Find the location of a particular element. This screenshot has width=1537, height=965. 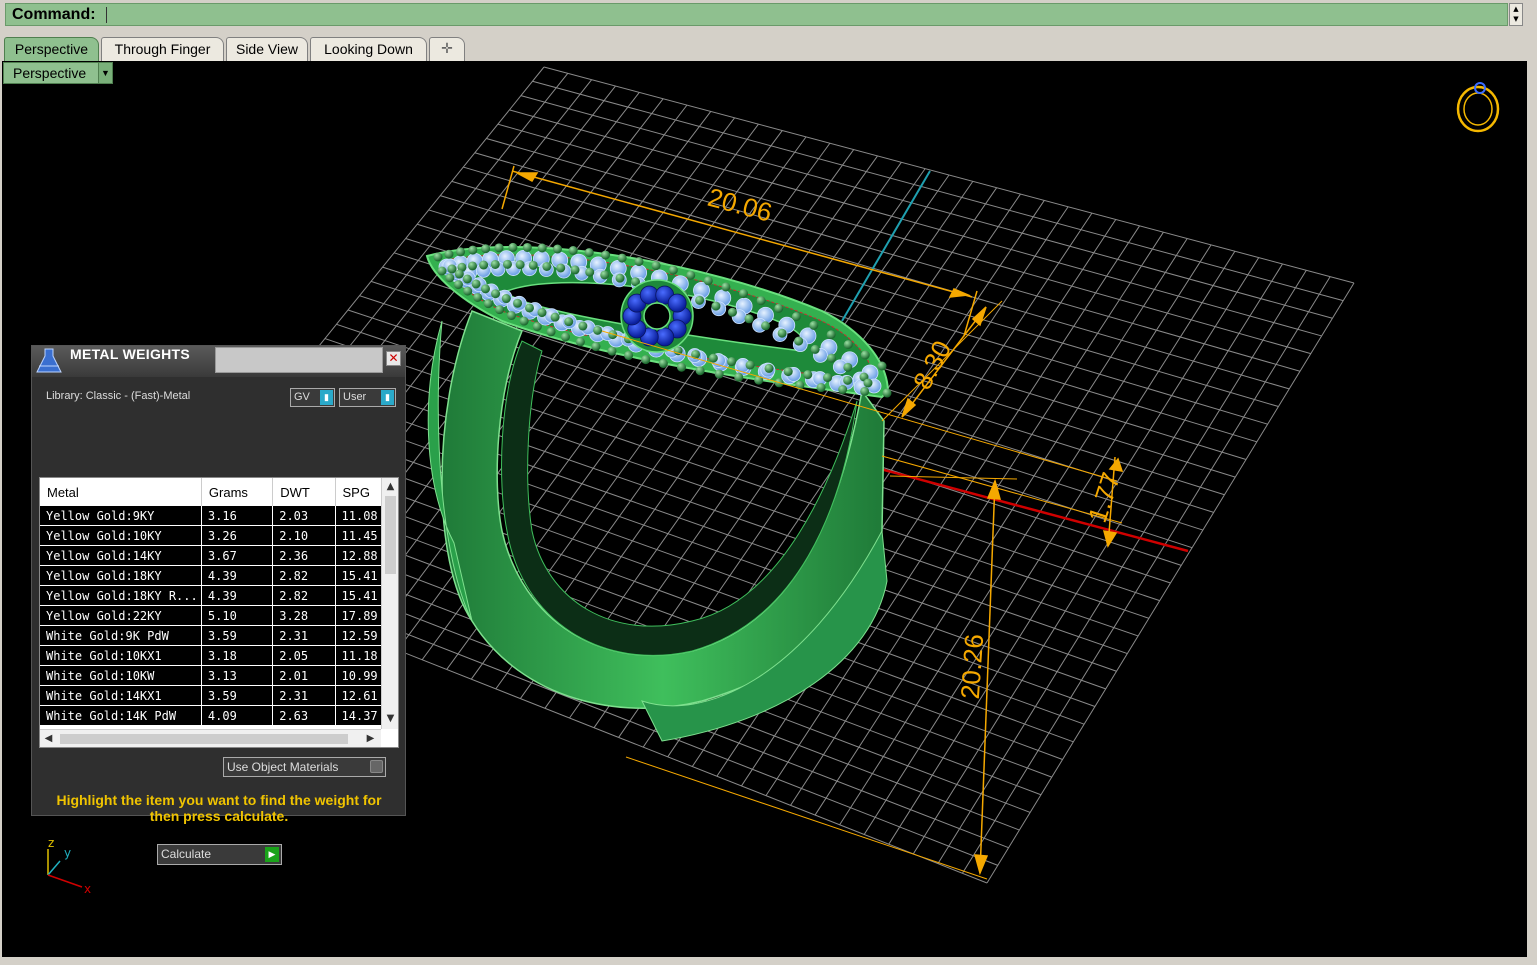

table-row: Yellow Gold:18KY 4.39 2.82 15.41 is located at coordinates (219, 575).